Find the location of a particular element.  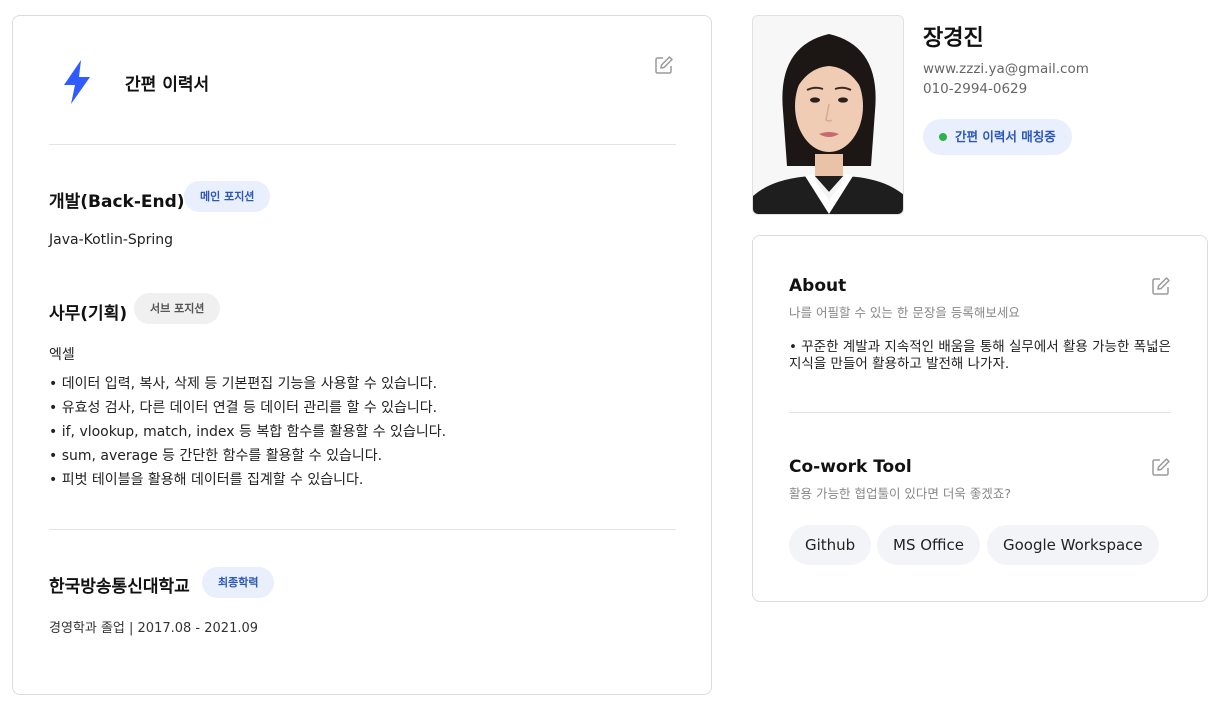

tool-chip-google-workspace: Google Workspace is located at coordinates (1073, 545).